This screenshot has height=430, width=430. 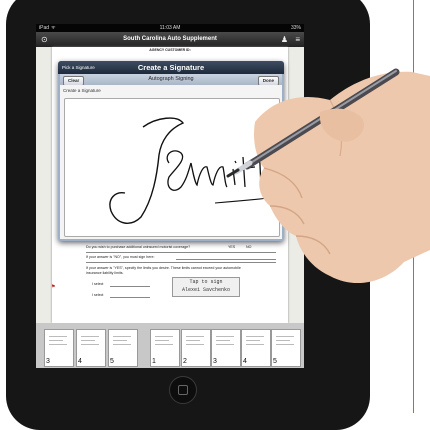 What do you see at coordinates (193, 170) in the screenshot?
I see `handwritten-signature` at bounding box center [193, 170].